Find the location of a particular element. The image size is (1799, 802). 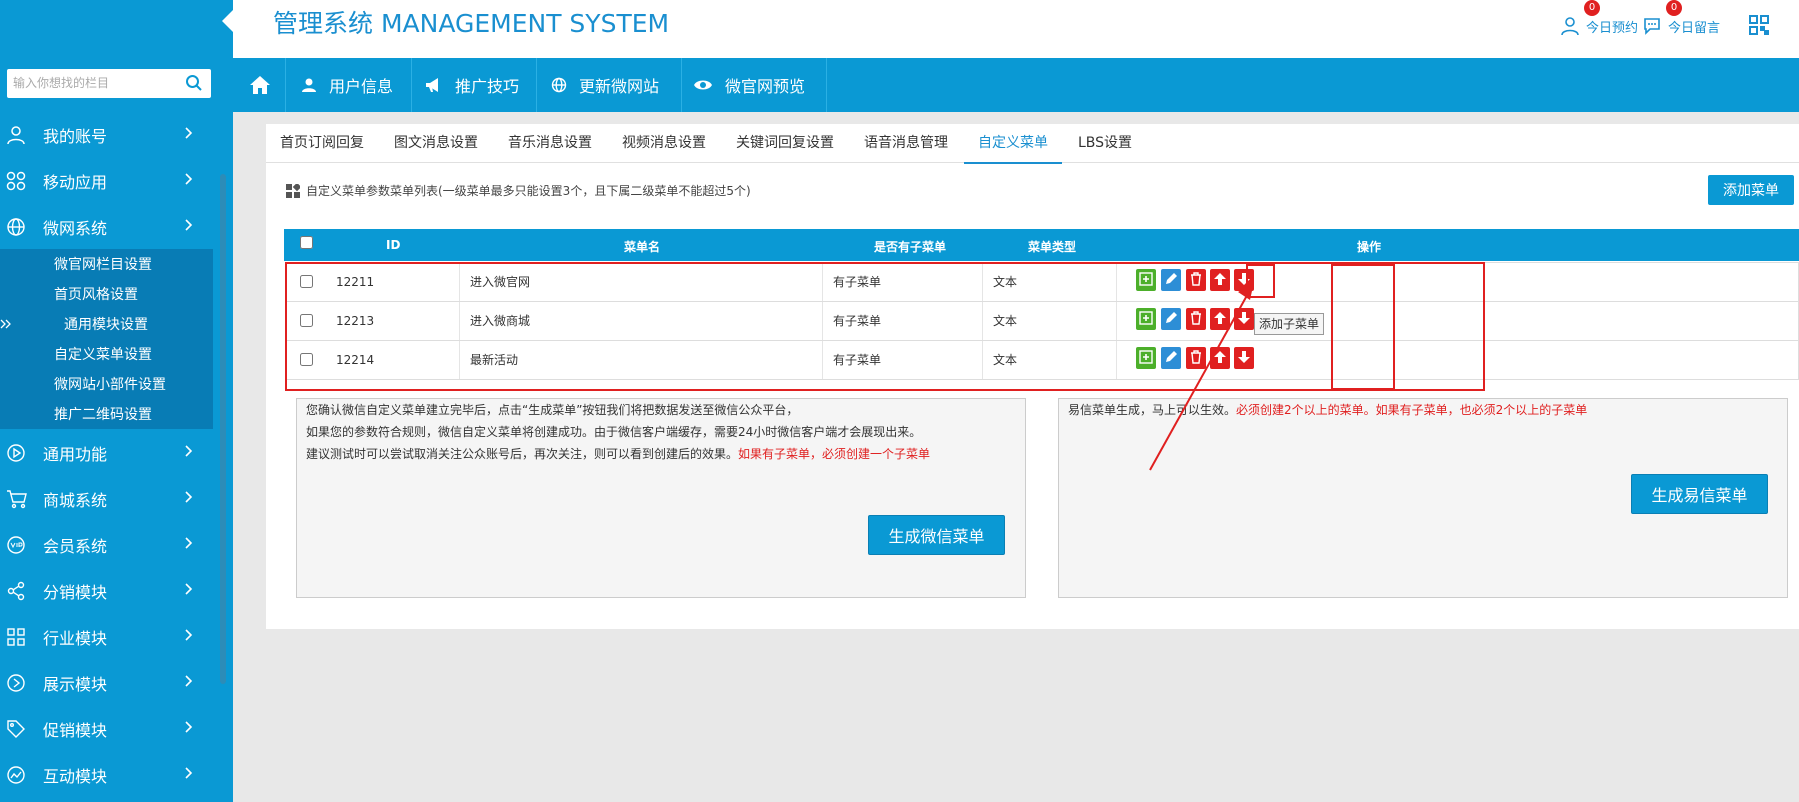

sidebar-item-promotion: 促销模块 is located at coordinates (106, 728).